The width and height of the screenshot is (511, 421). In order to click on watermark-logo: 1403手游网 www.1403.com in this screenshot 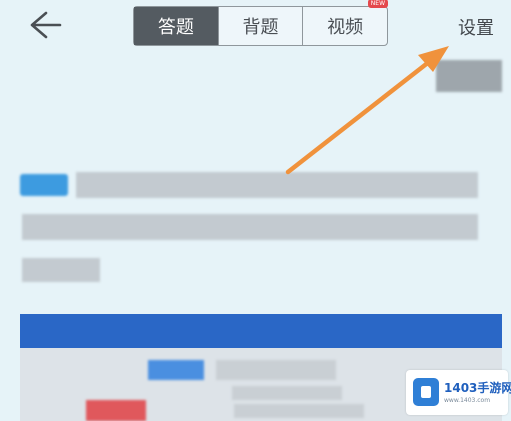, I will do `click(458, 392)`.